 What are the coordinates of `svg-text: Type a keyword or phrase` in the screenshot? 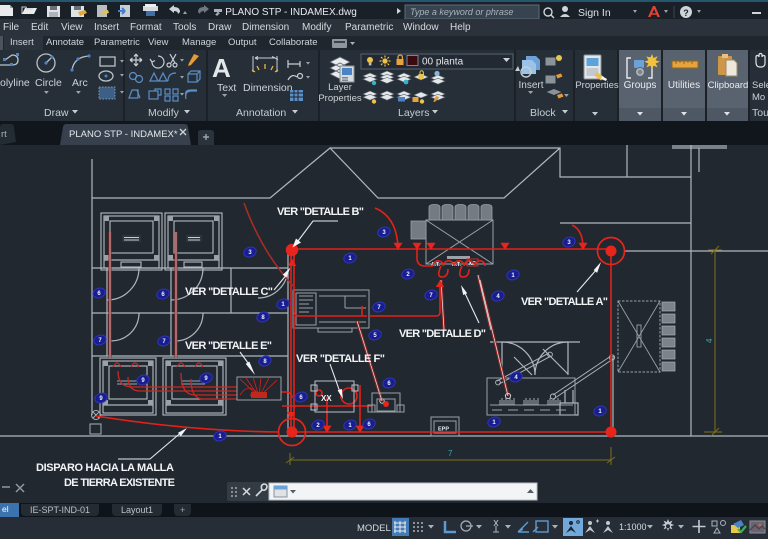 It's located at (461, 12).